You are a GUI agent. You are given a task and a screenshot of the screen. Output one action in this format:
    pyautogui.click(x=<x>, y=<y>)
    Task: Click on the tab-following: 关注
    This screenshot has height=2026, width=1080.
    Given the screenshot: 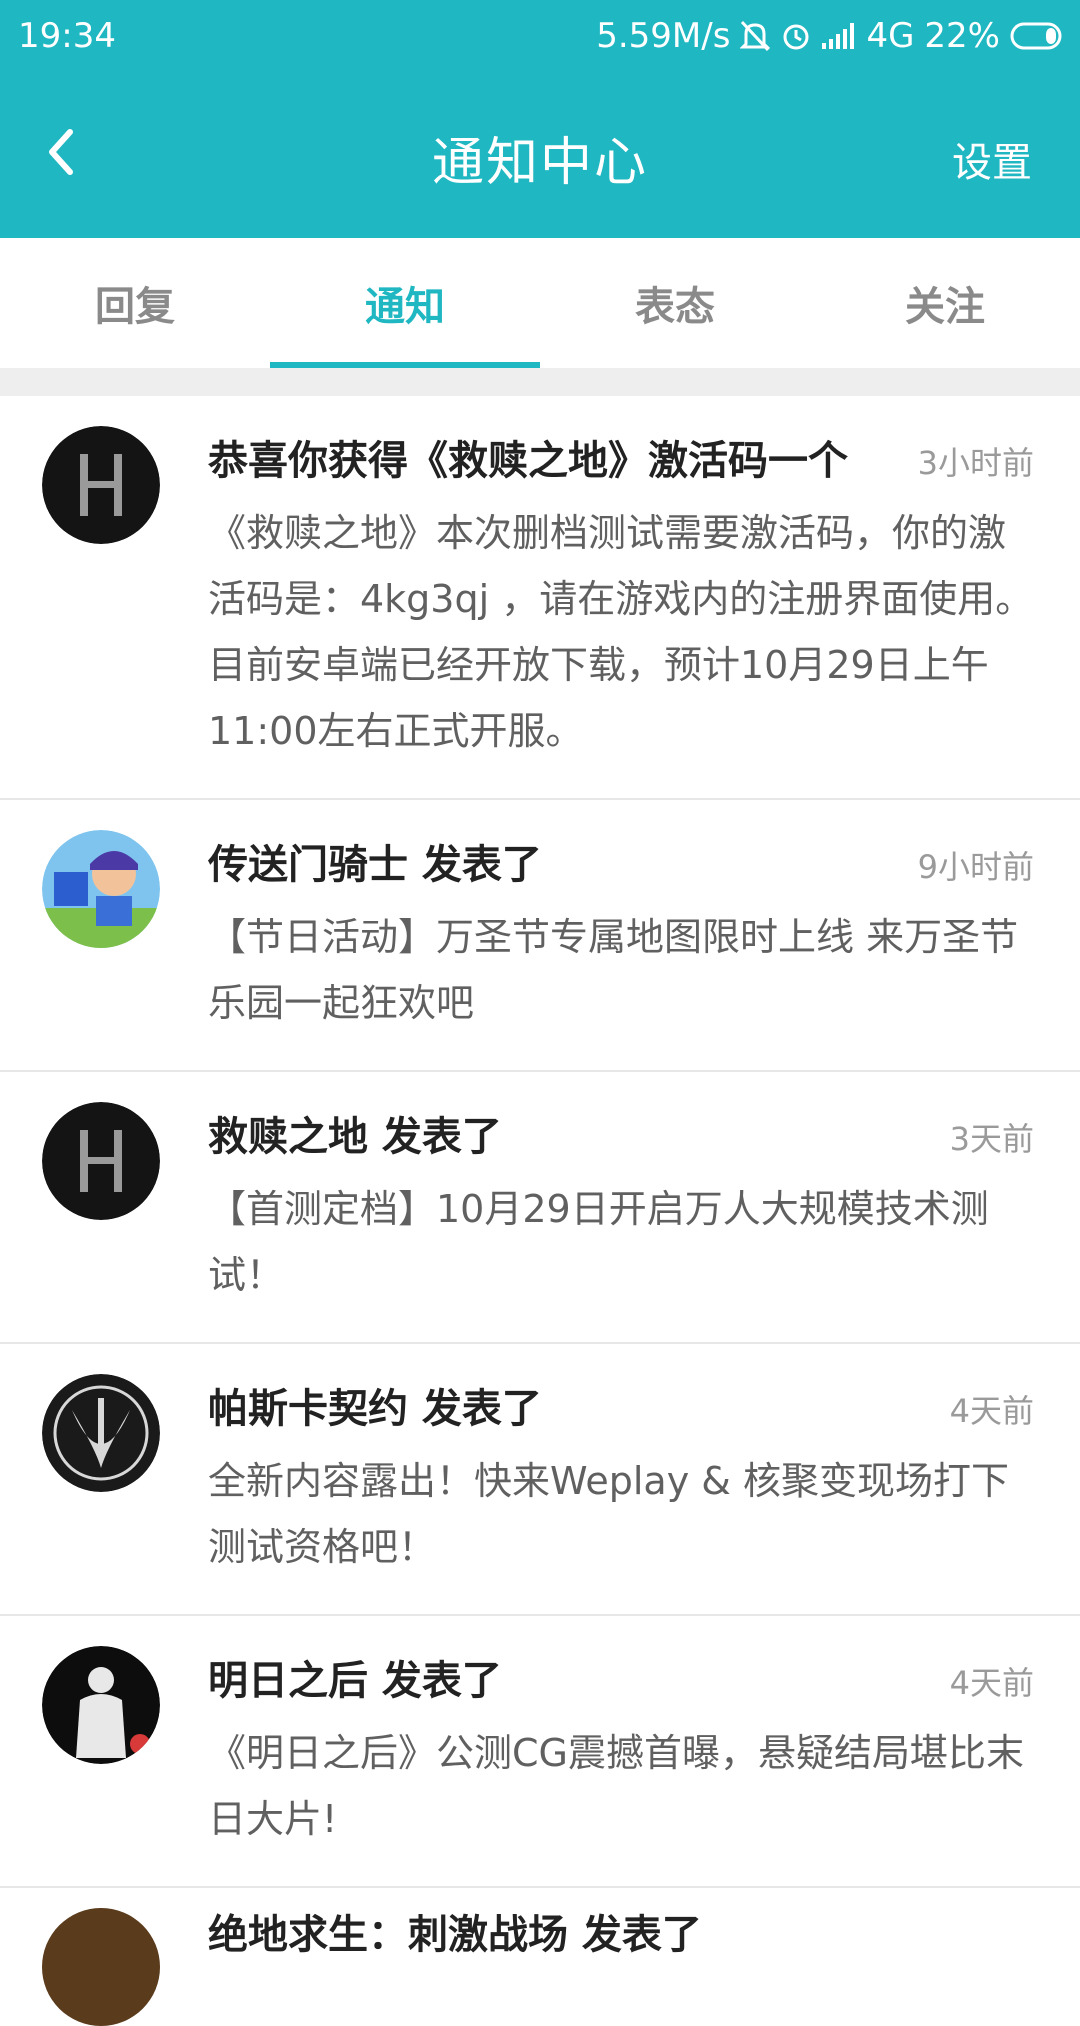 What is the action you would take?
    pyautogui.click(x=945, y=303)
    